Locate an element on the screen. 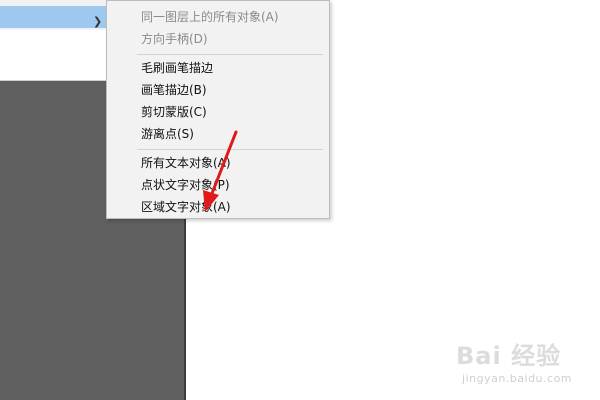  parent-menu: ❯ is located at coordinates (53, 40).